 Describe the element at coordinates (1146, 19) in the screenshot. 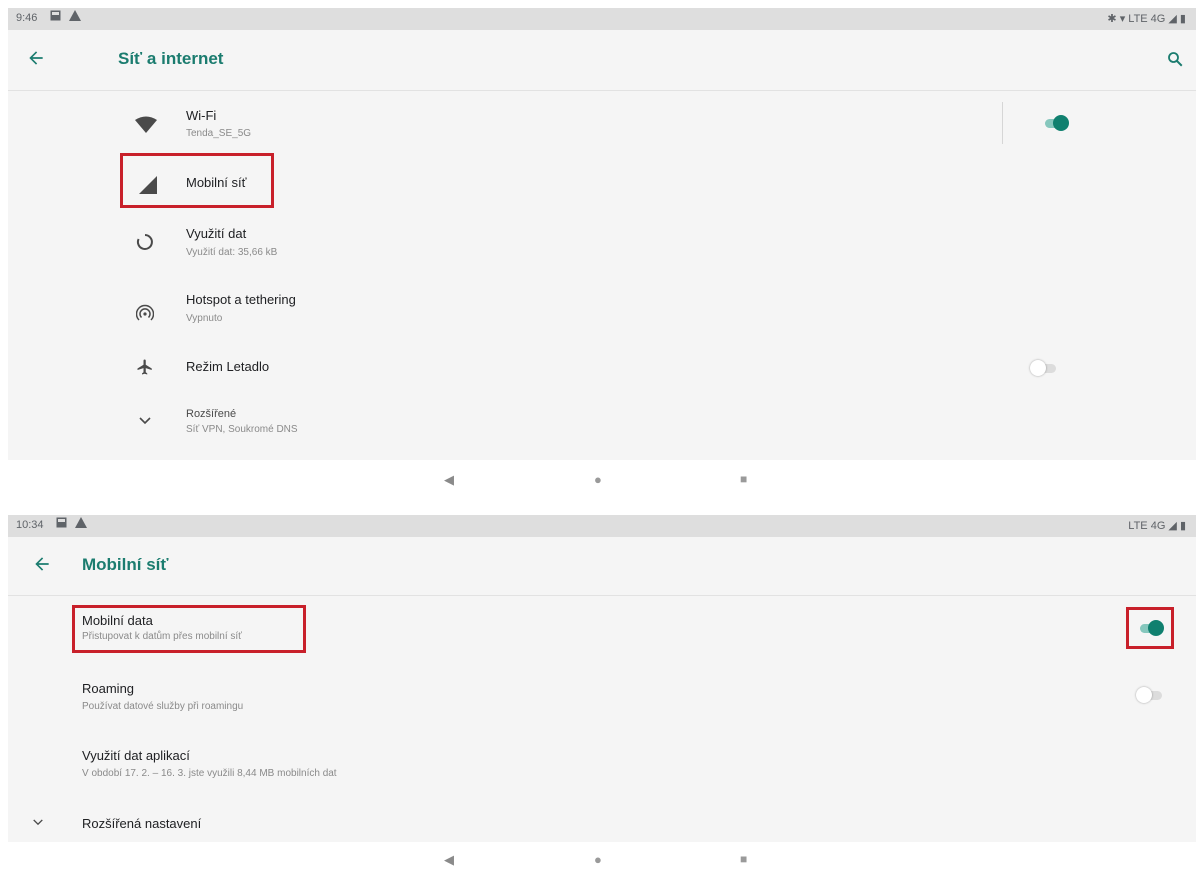

I see `status-system-icons: ✱ ▾ LTE 4G ◢ ▮` at that location.